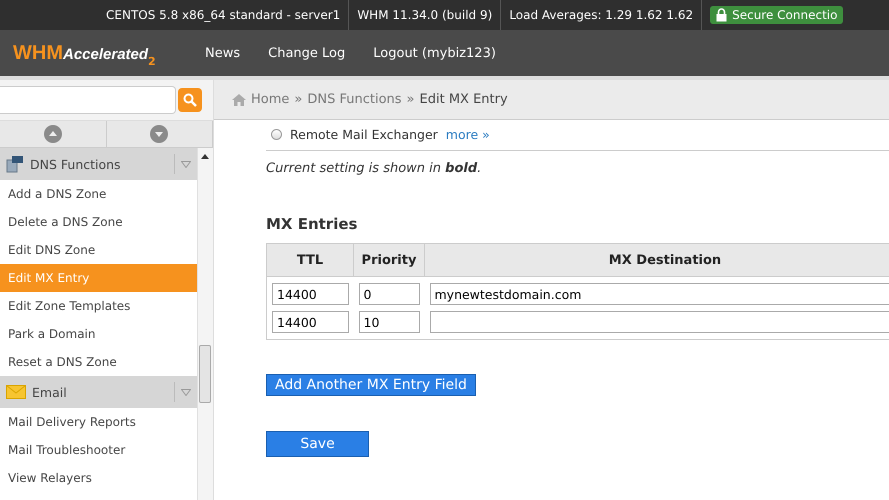 The width and height of the screenshot is (889, 500). I want to click on sidebar-item: Edit DNS Zone, so click(99, 250).